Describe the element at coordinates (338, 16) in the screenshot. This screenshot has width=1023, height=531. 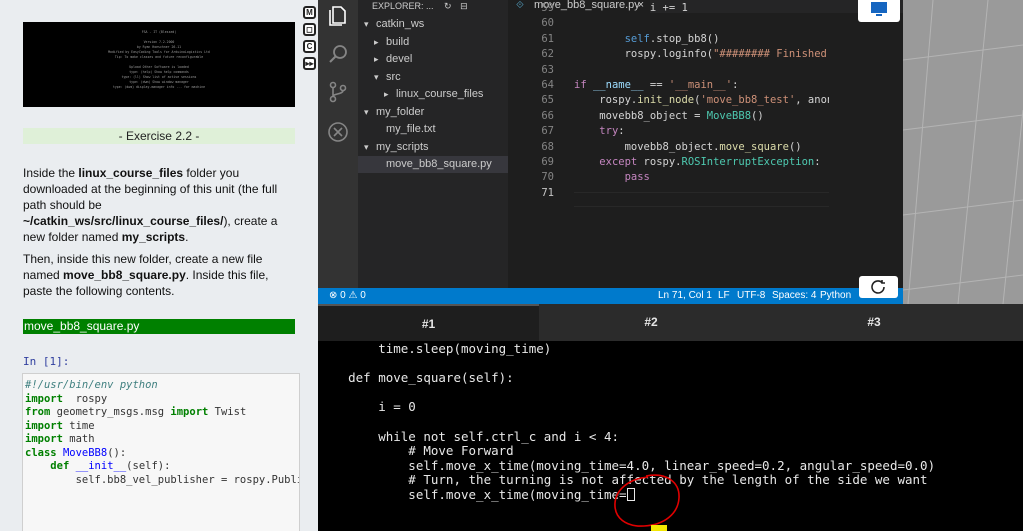
I see `files-icon` at that location.